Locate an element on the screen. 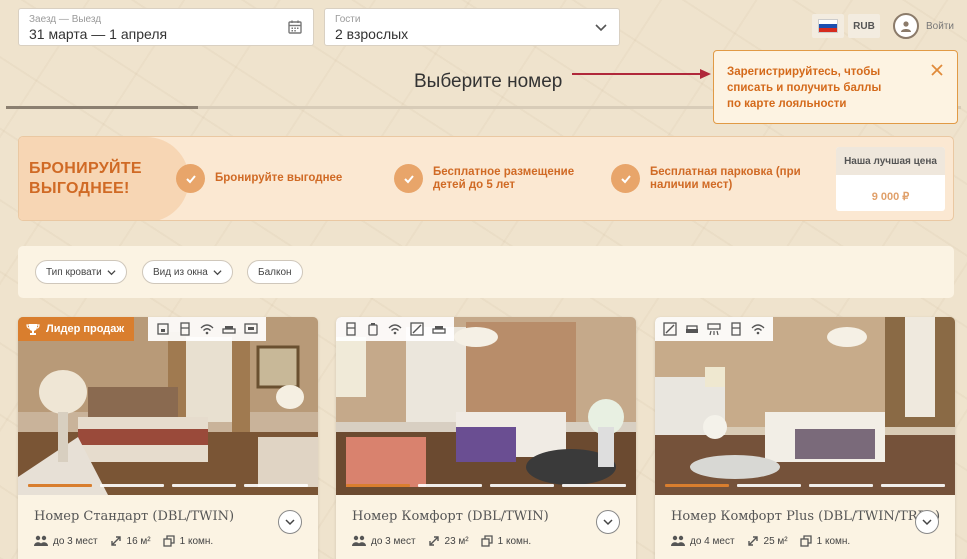 The height and width of the screenshot is (559, 967). date-range-value: 31 марта — 1 апреля is located at coordinates (98, 34).